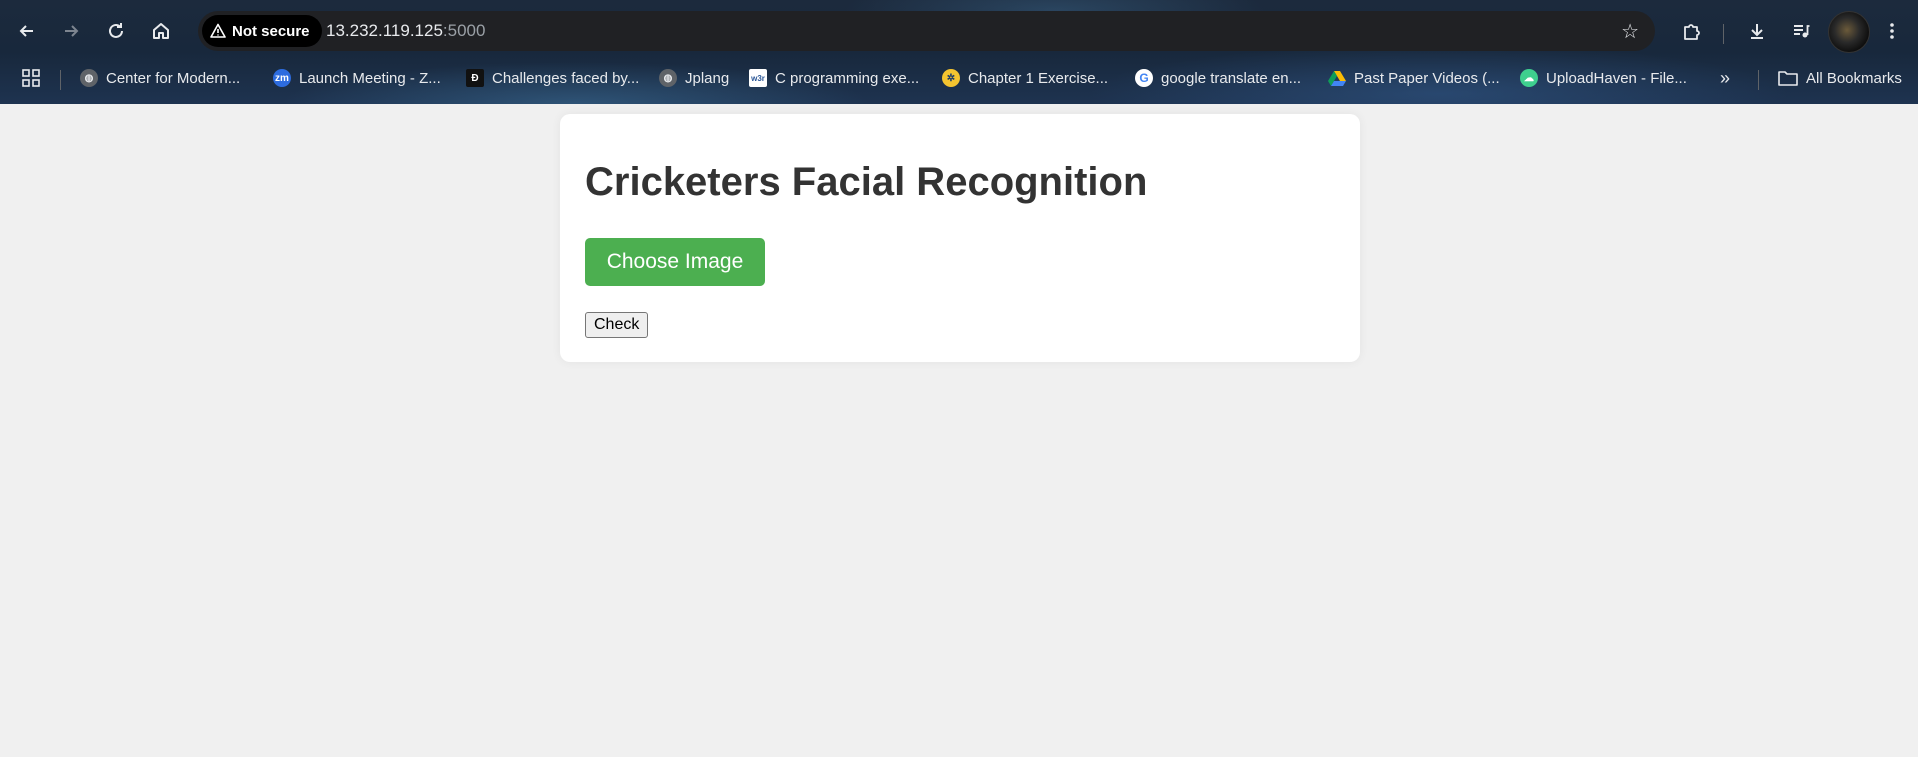  Describe the element at coordinates (707, 78) in the screenshot. I see `bookmark-label: Jplang` at that location.